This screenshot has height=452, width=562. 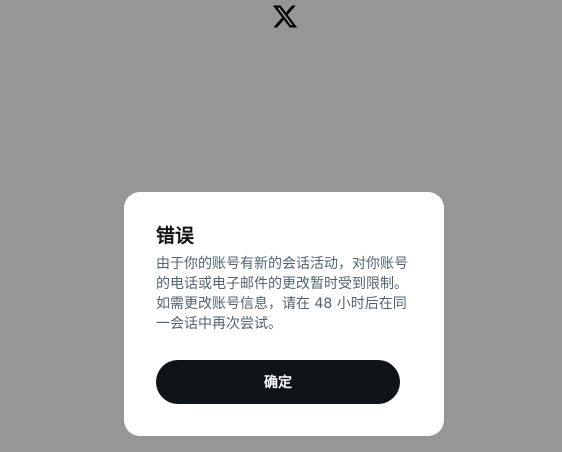 I want to click on dialog-title: 错误, so click(x=175, y=236).